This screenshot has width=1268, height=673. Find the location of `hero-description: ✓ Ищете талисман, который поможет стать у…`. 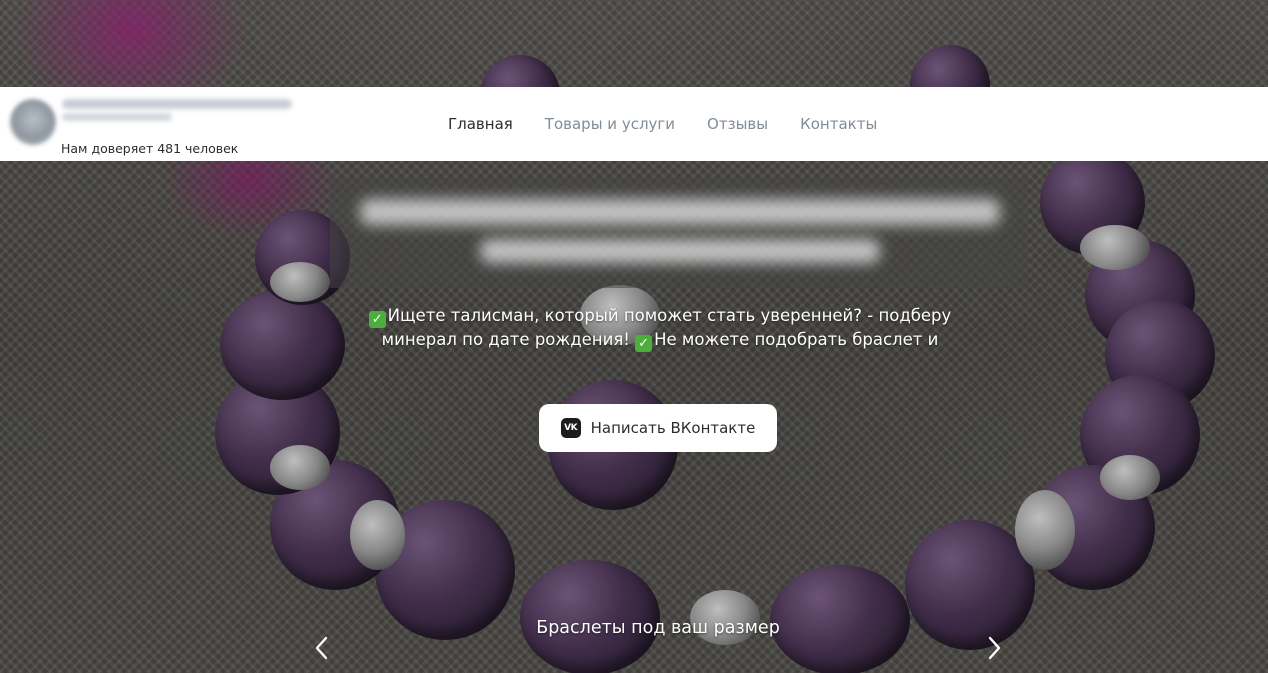

hero-description: ✓ Ищете талисман, который поможет стать у… is located at coordinates (660, 328).